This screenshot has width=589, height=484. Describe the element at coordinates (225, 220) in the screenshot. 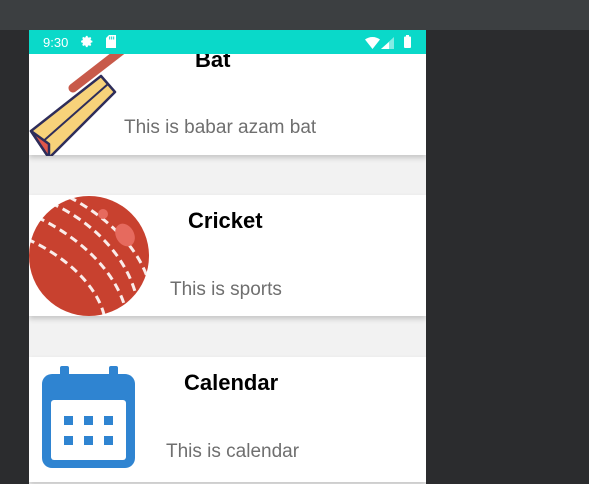

I see `item-title: Cricket` at that location.